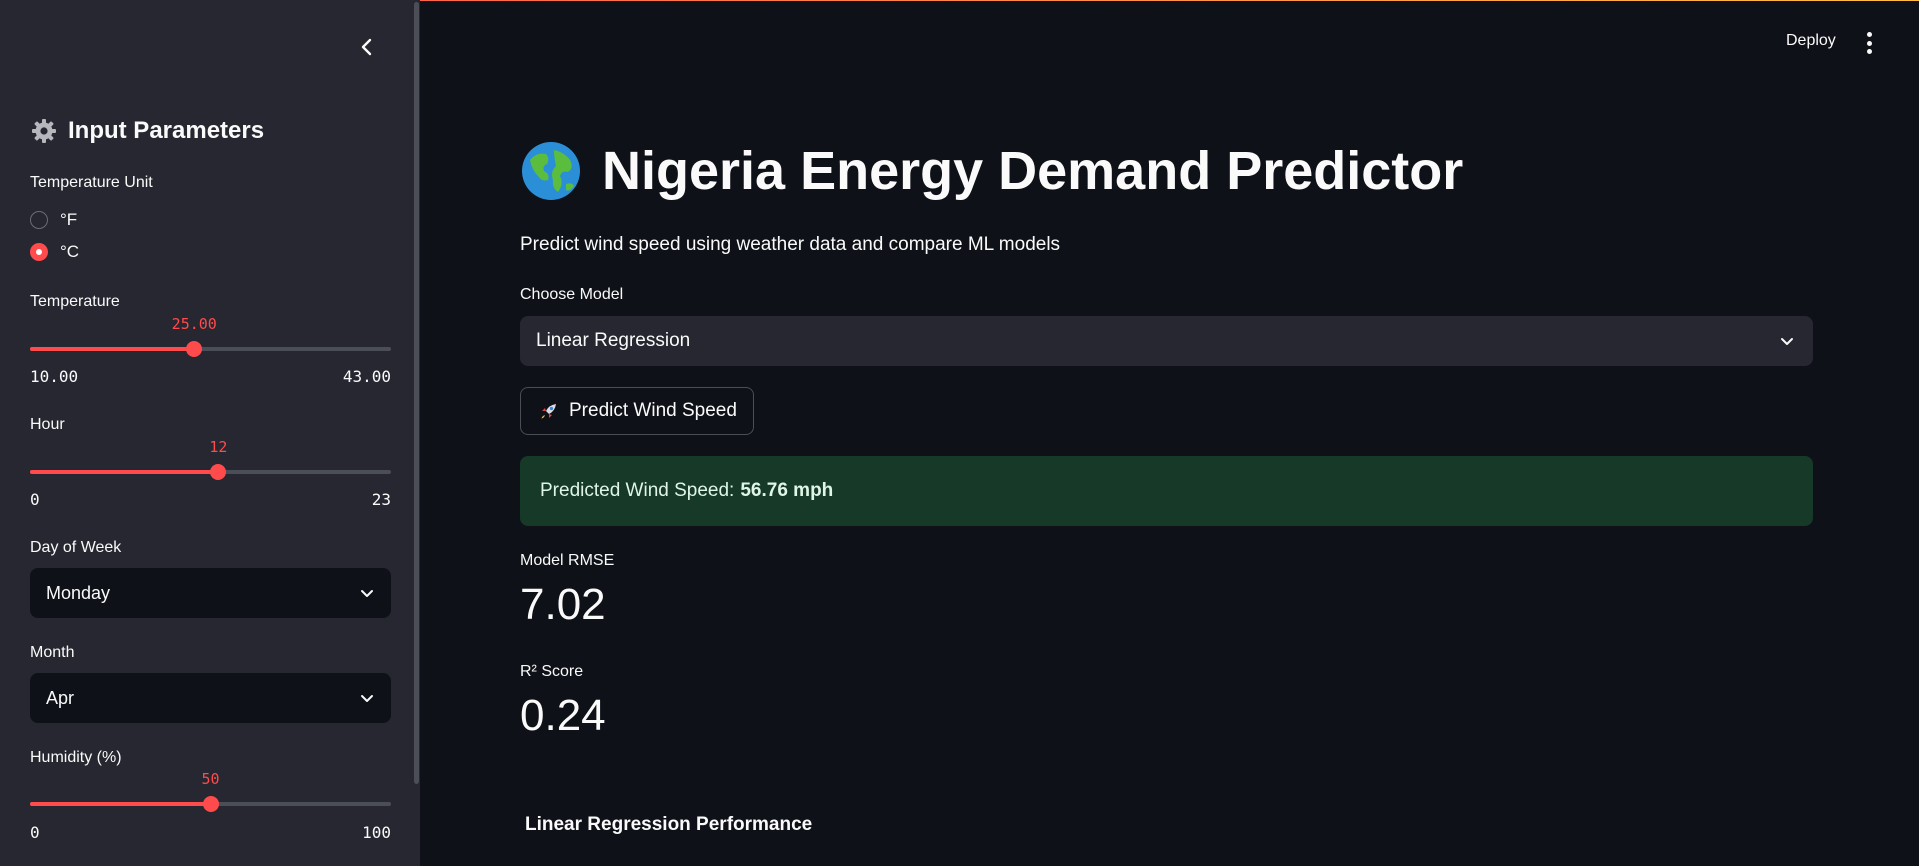 This screenshot has width=1919, height=866. Describe the element at coordinates (567, 560) in the screenshot. I see `metric-rmse-label: Model RMSE` at that location.